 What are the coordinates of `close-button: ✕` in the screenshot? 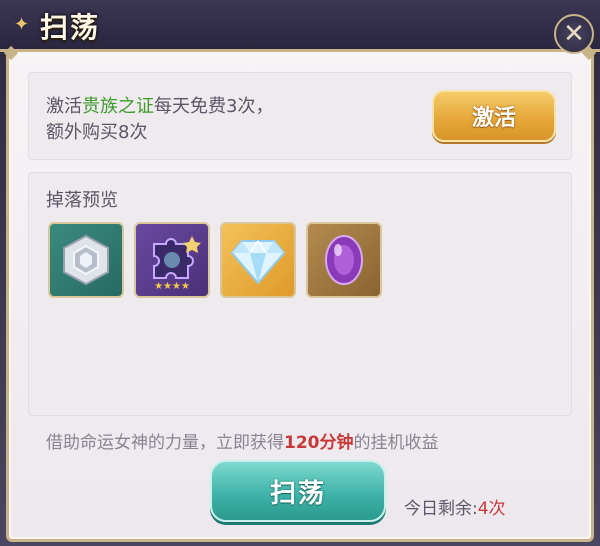 It's located at (574, 34).